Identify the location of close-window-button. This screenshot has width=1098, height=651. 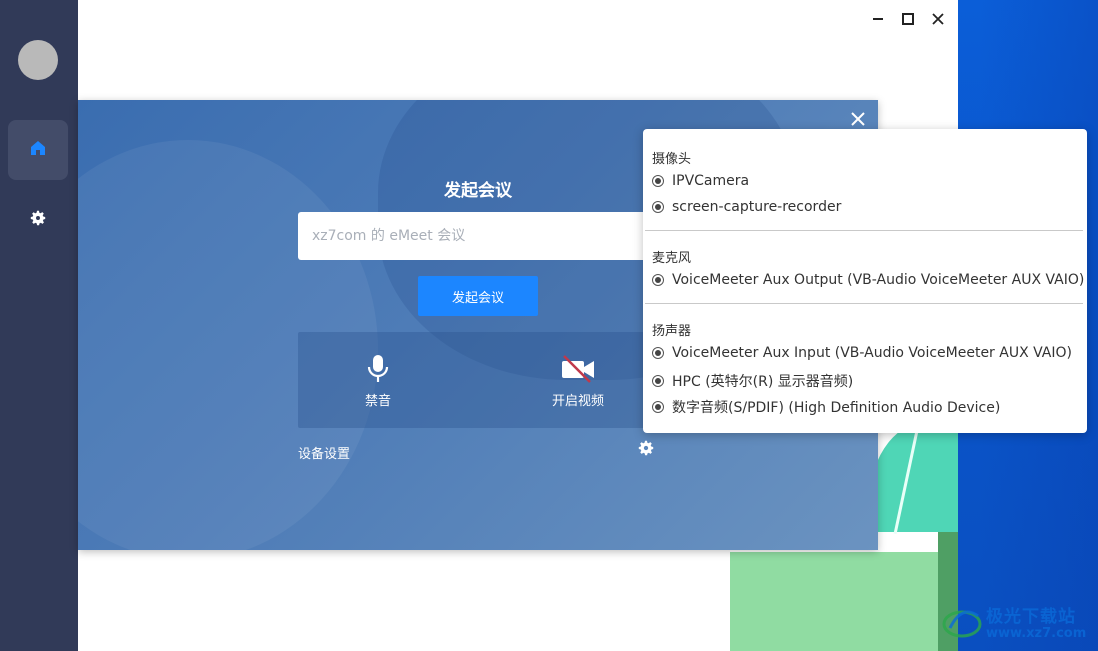
(938, 19).